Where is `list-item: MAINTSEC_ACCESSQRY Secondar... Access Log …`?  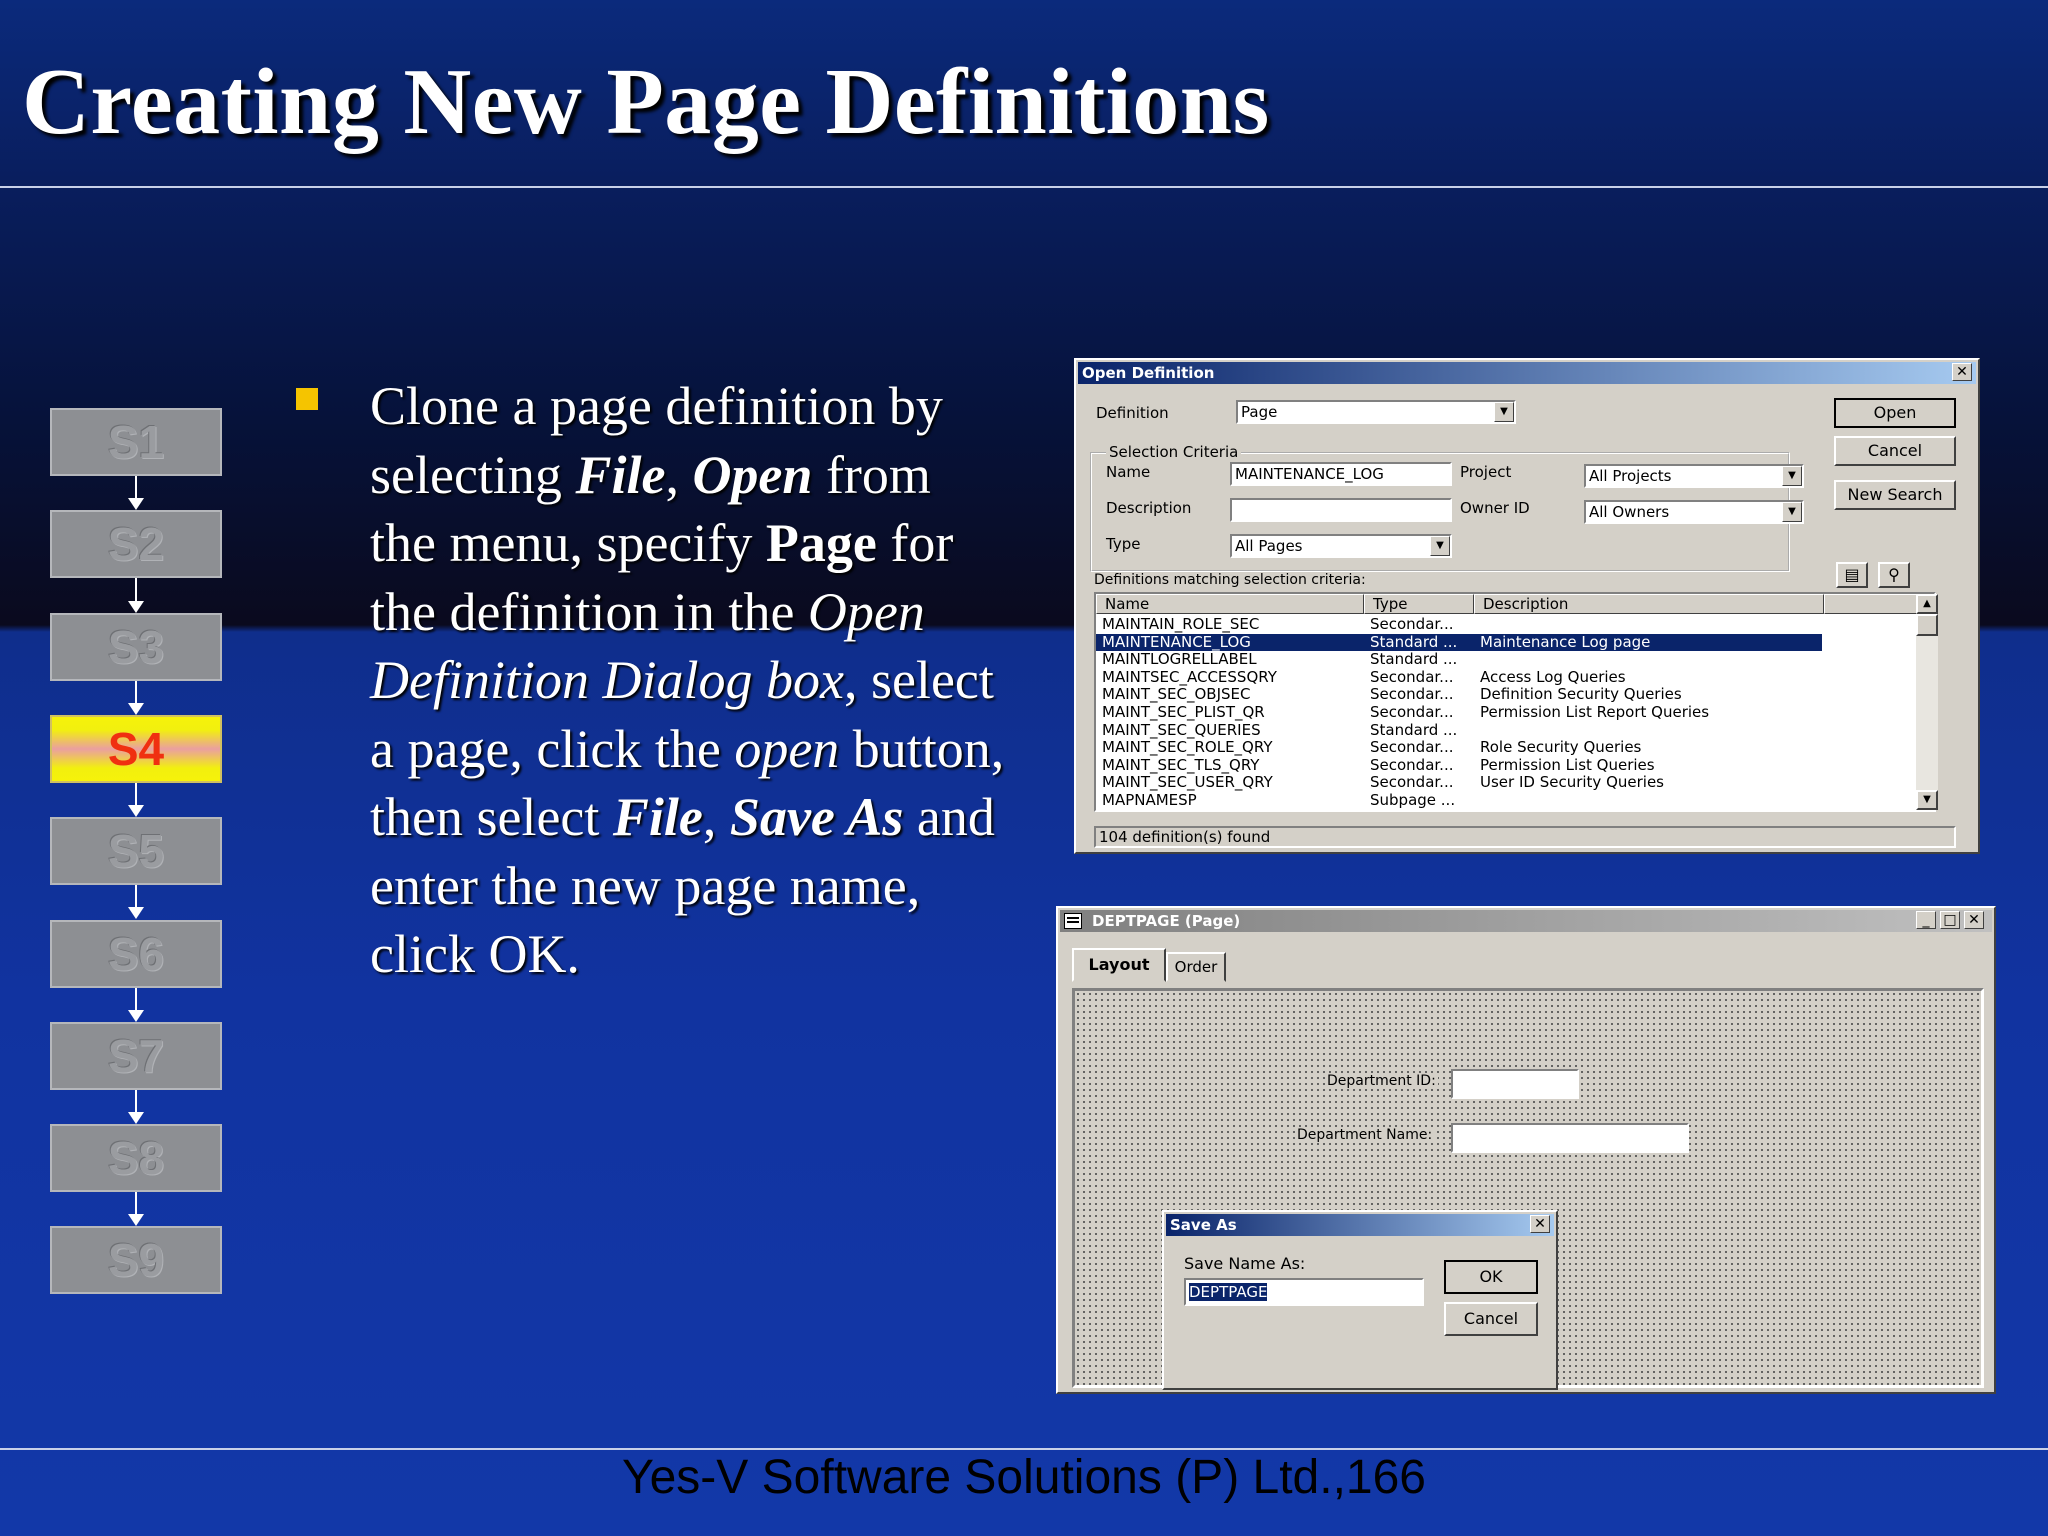
list-item: MAINTSEC_ACCESSQRY Secondar... Access Log … is located at coordinates (1459, 677).